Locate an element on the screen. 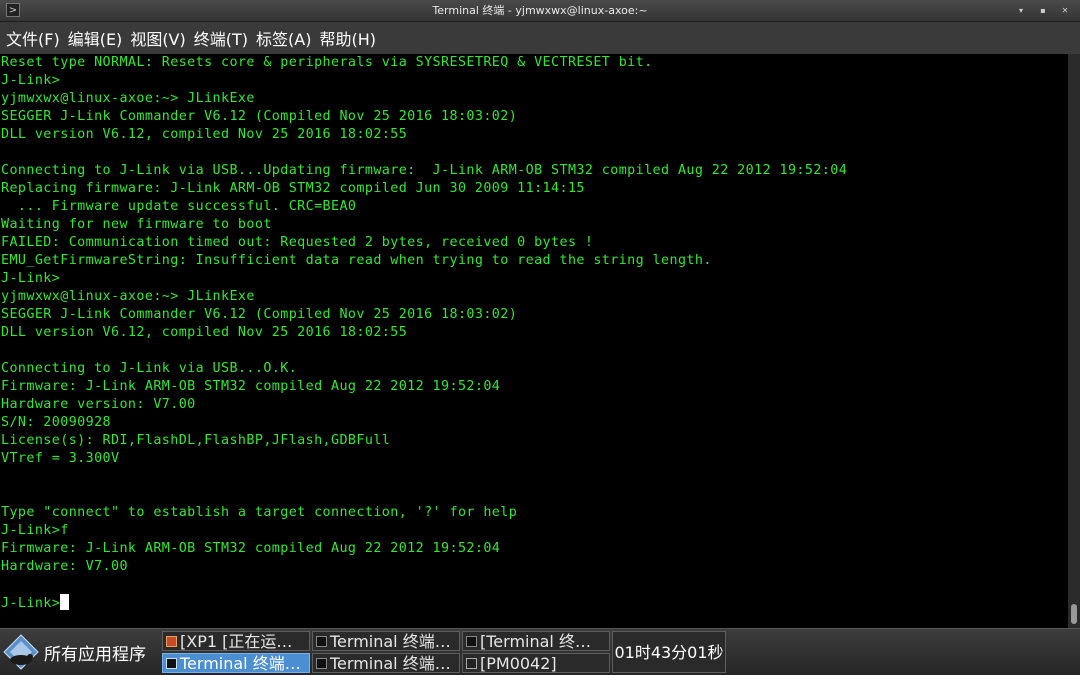 Image resolution: width=1080 pixels, height=675 pixels. menu-tabs: 标签(A) is located at coordinates (283, 38).